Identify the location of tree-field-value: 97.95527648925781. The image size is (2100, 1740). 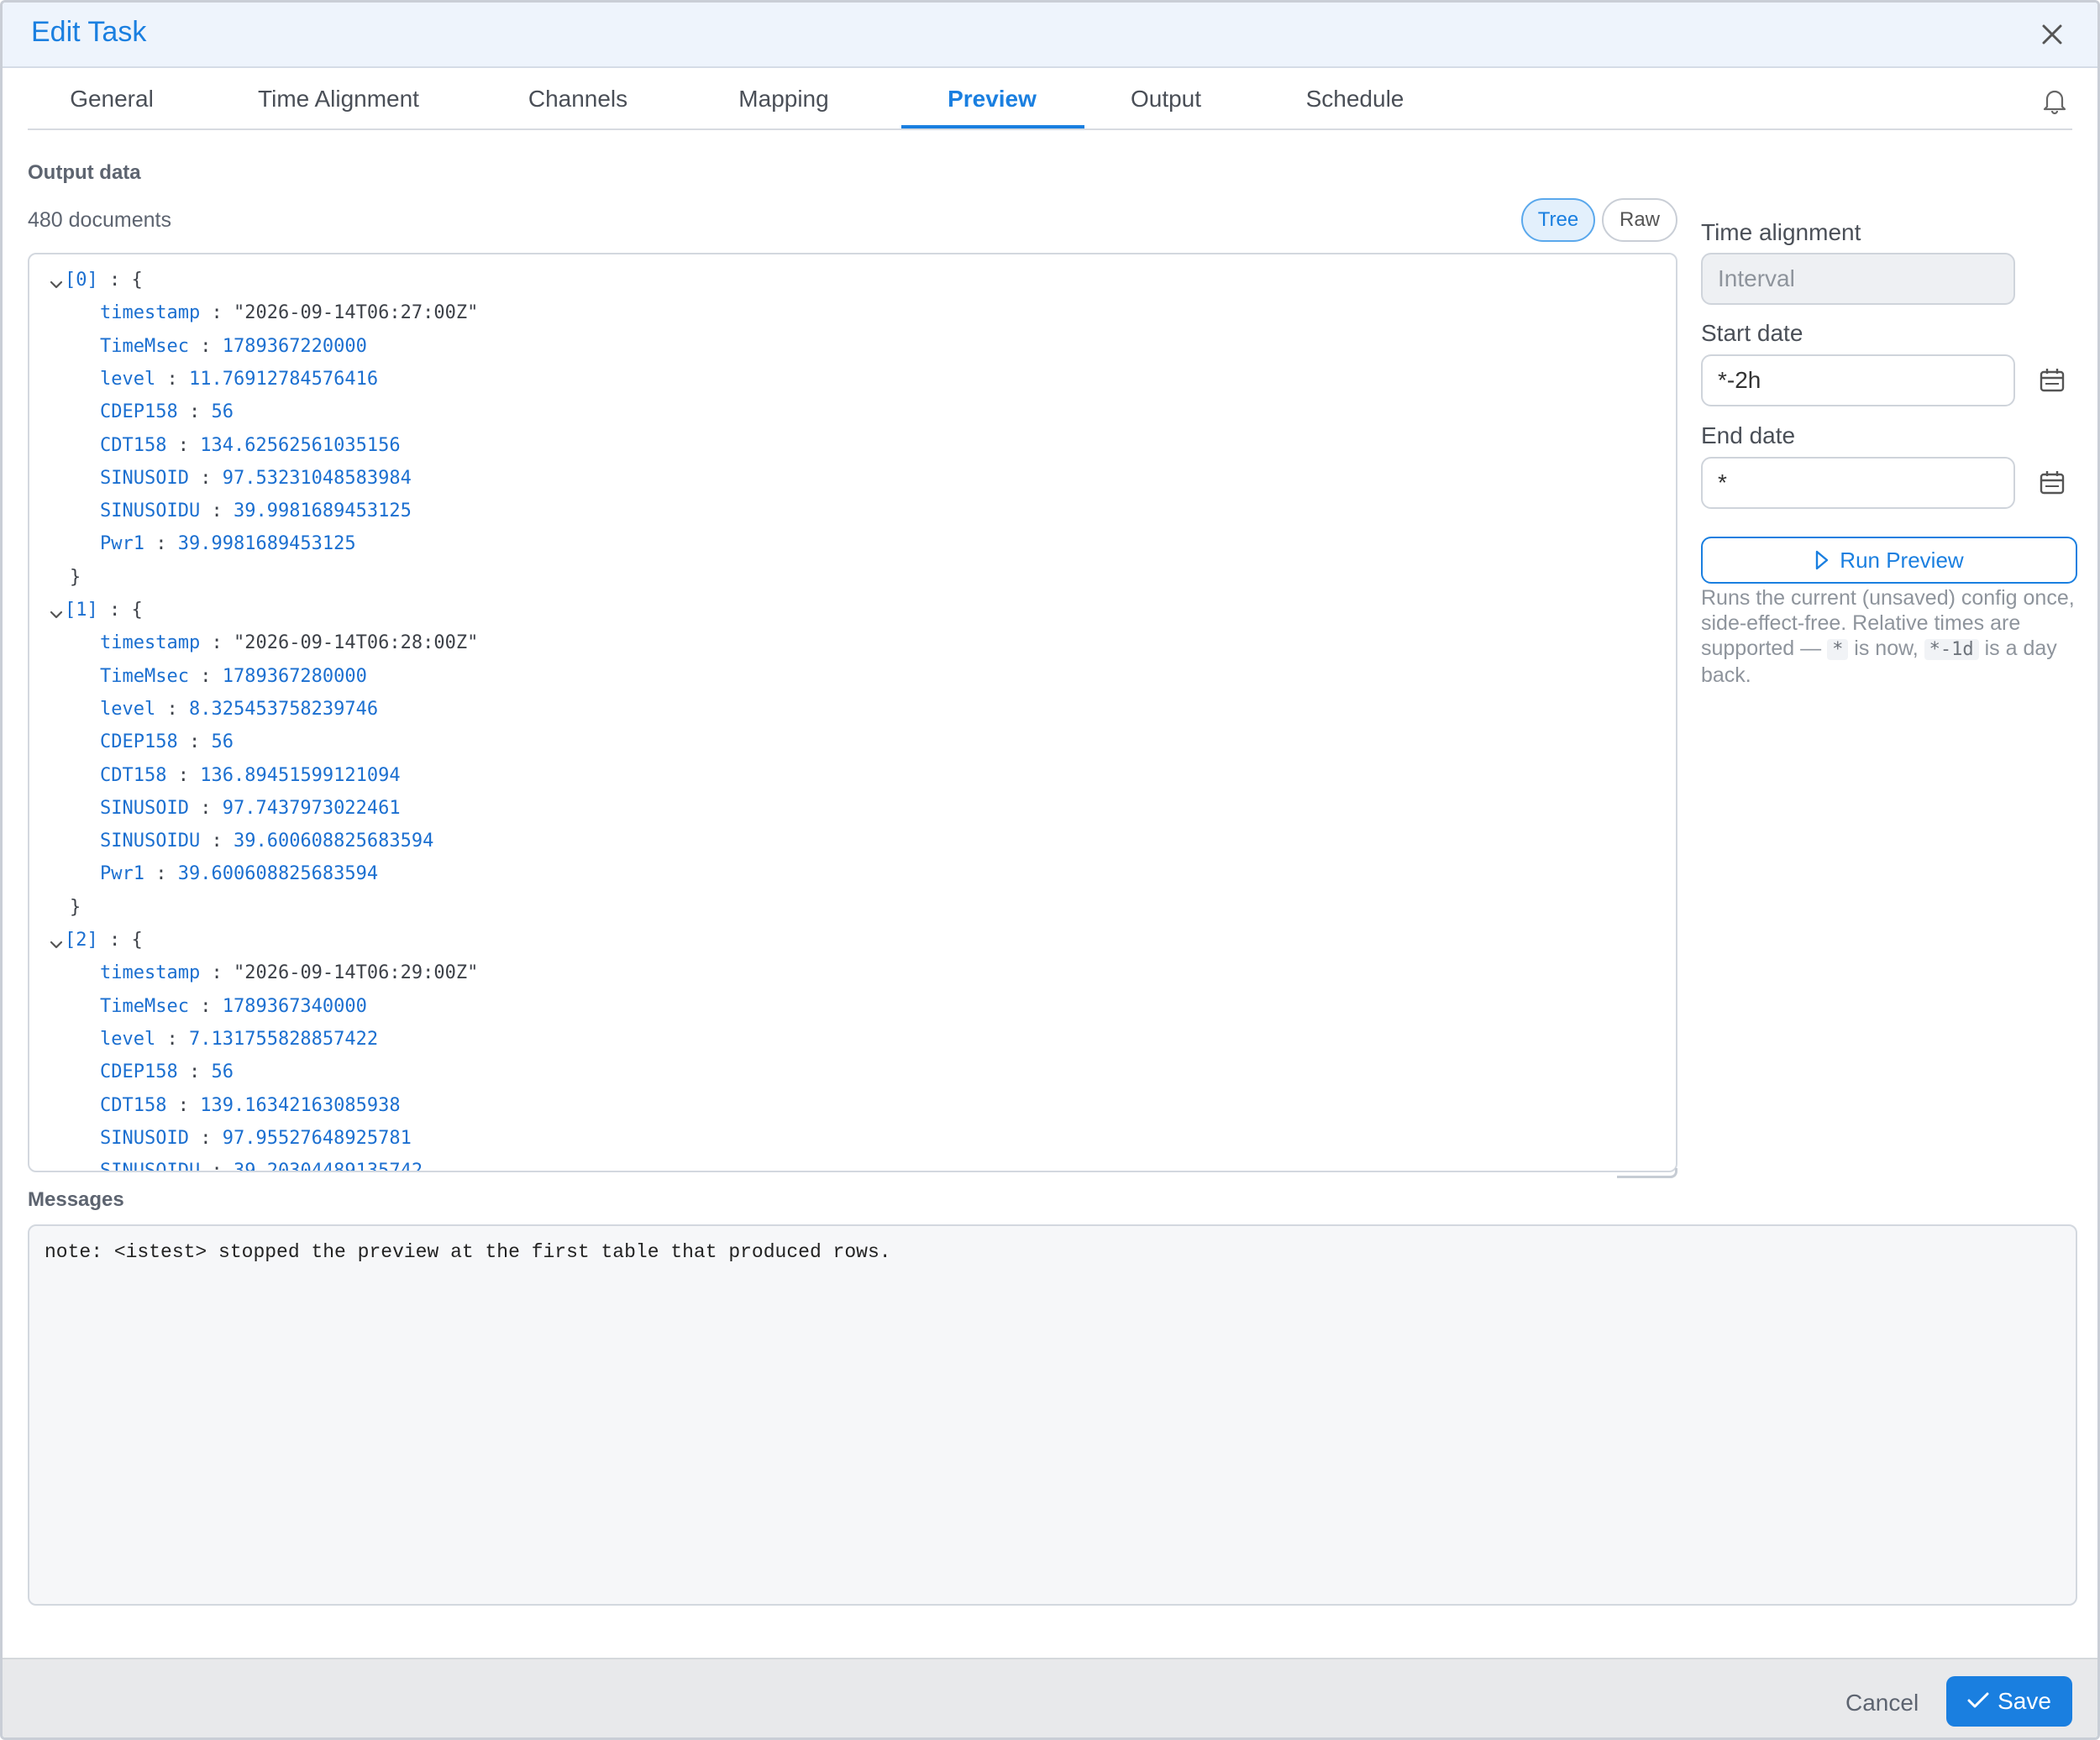
(317, 1138).